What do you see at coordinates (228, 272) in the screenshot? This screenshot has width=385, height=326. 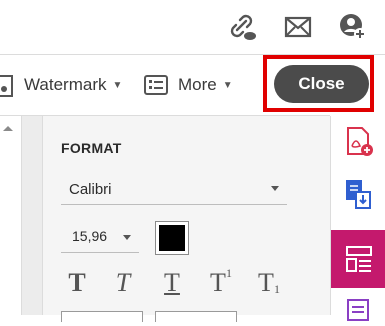 I see `superscript-mark: 1` at bounding box center [228, 272].